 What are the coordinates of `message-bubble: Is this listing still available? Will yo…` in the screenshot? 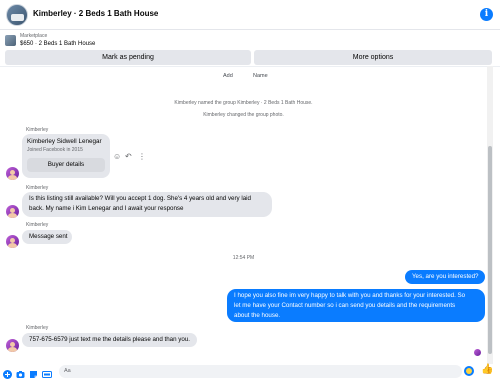 It's located at (147, 204).